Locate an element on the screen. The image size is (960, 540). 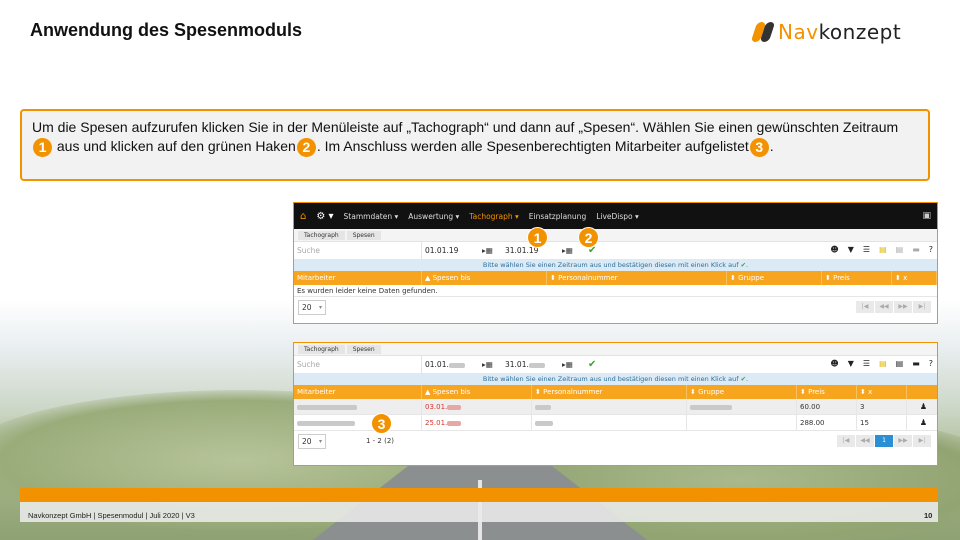
table-row: 03.01. 60.00 3 ♟ is located at coordinates (615, 407).